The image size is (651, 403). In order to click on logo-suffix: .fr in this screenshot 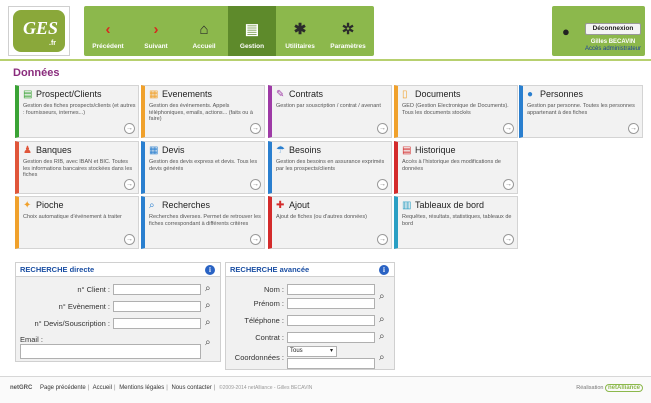, I will do `click(52, 43)`.